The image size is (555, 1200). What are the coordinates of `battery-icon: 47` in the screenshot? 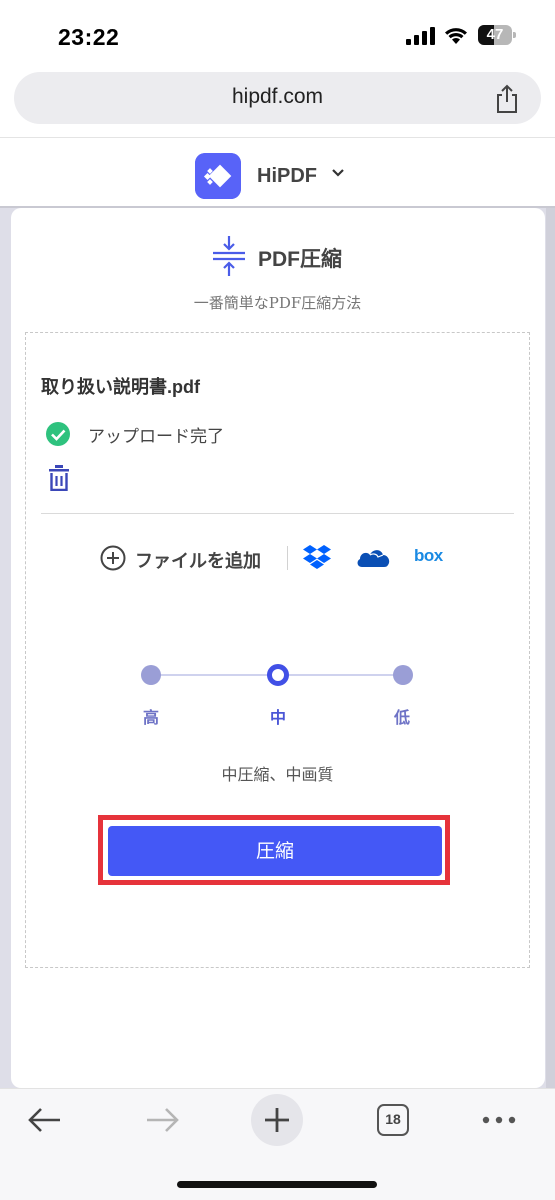 It's located at (497, 35).